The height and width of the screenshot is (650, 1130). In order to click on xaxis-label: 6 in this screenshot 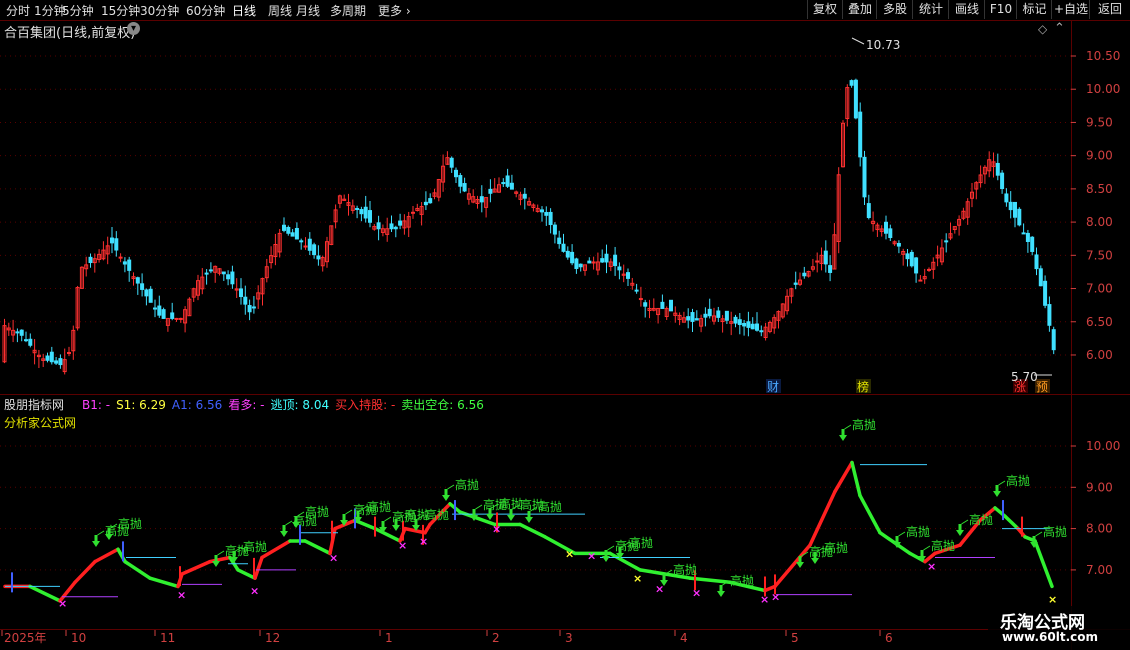, I will do `click(889, 638)`.